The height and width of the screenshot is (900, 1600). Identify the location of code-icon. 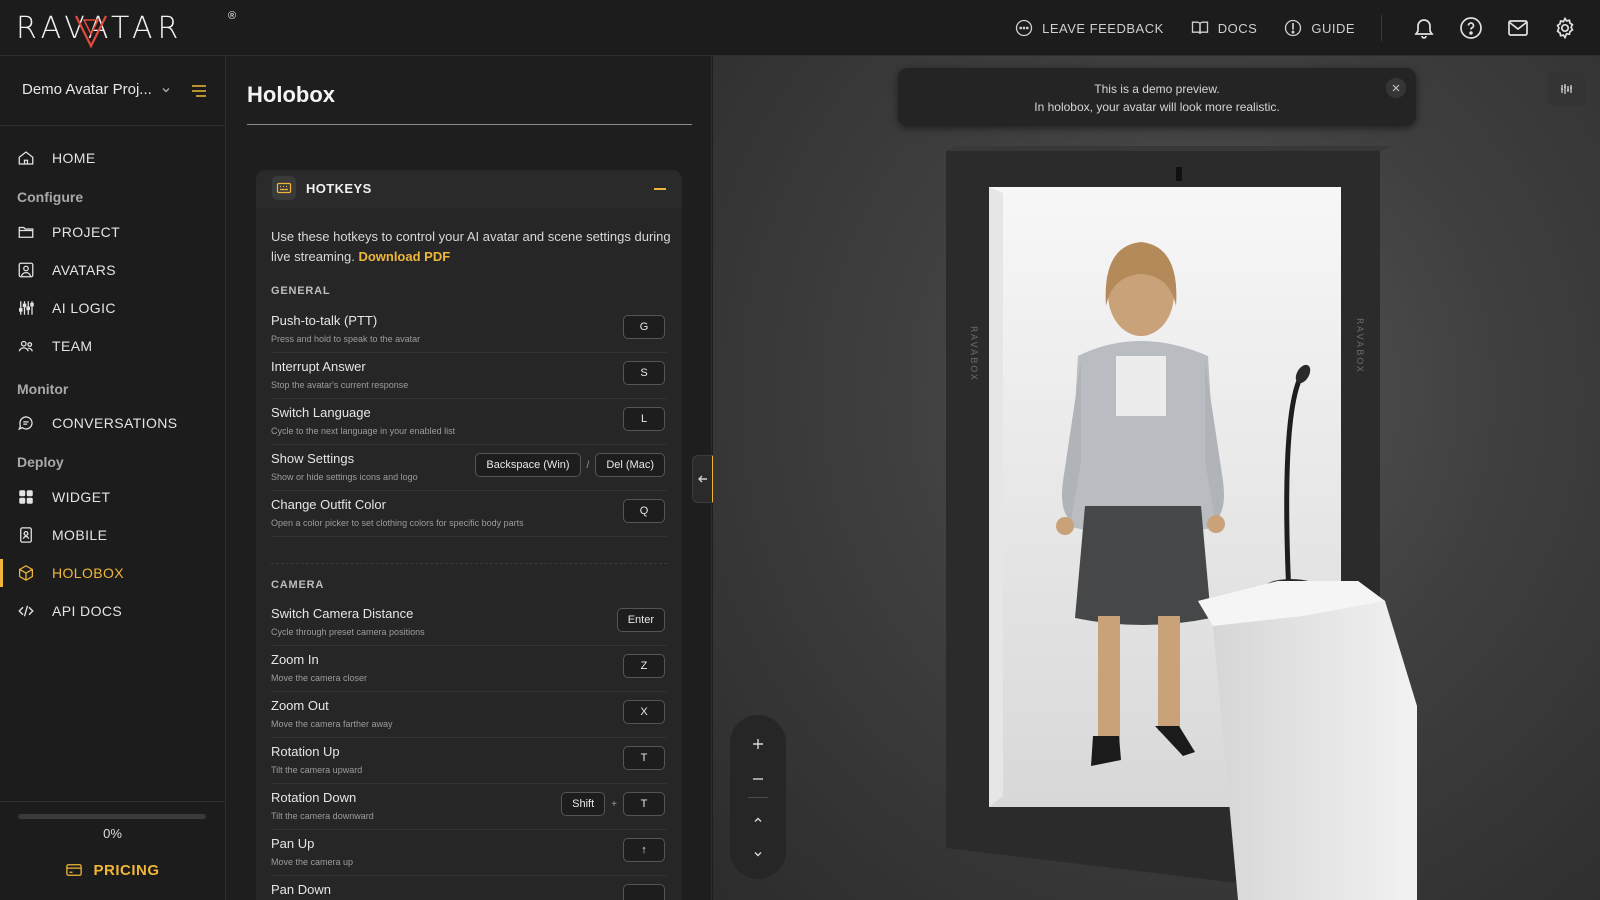
(26, 611).